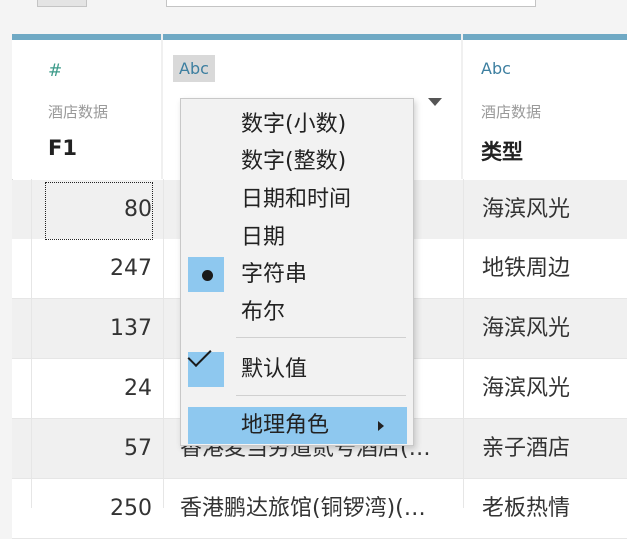 This screenshot has height=539, width=627. What do you see at coordinates (92, 328) in the screenshot?
I see `cell-number: 137` at bounding box center [92, 328].